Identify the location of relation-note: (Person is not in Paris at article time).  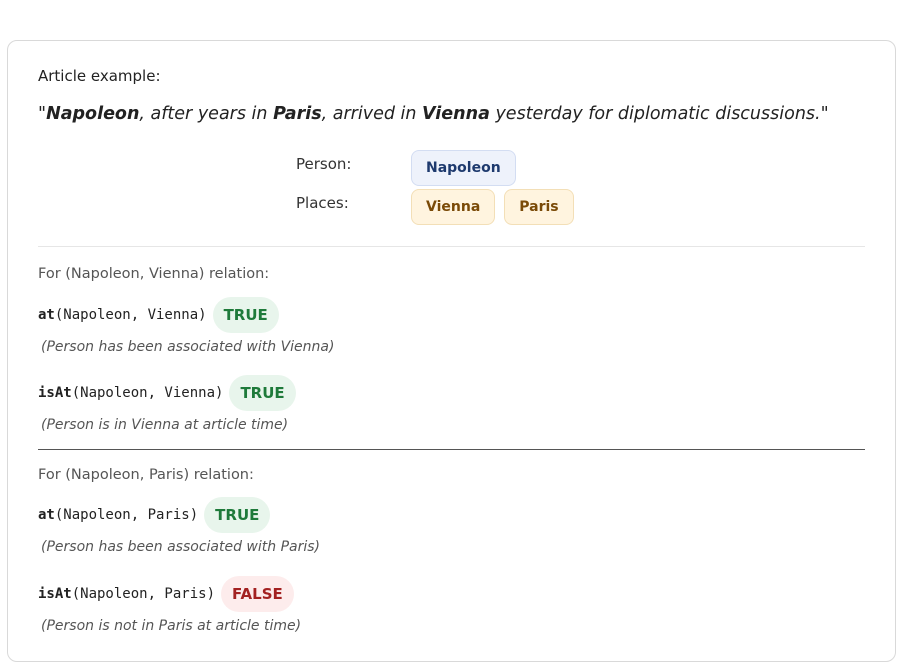
(171, 626).